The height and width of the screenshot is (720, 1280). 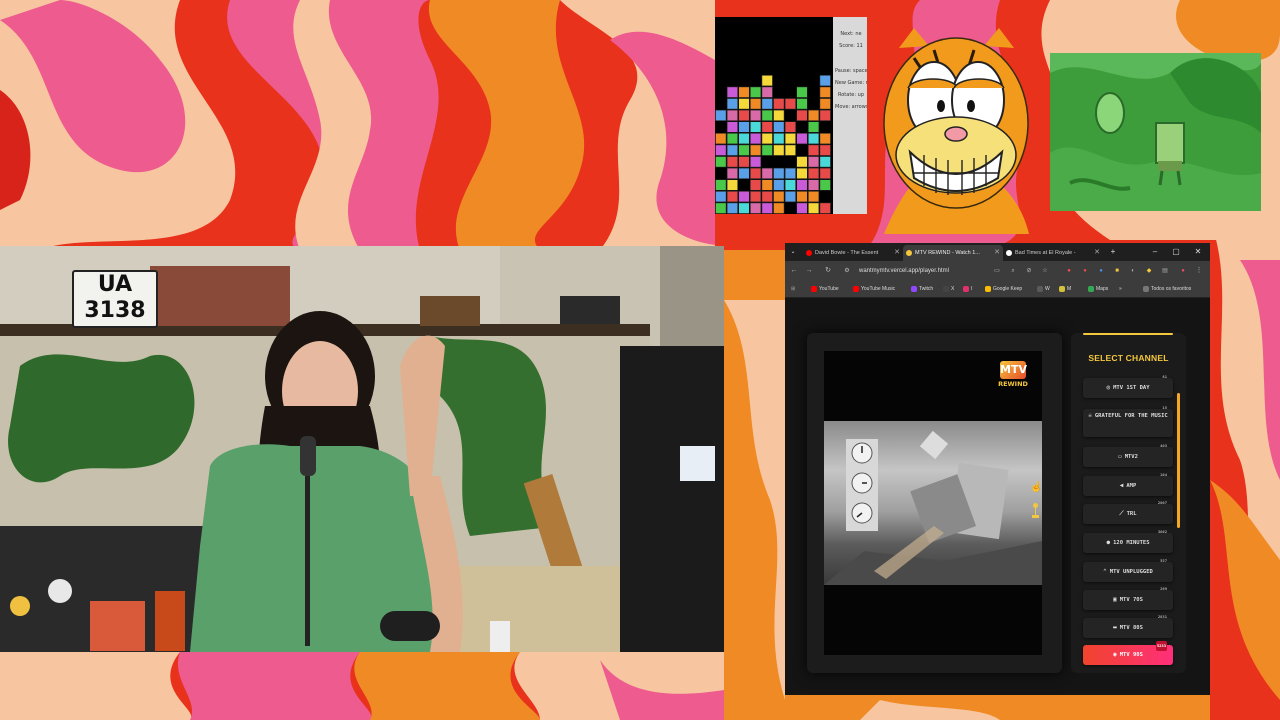 I want to click on bookmark-star-icon: ☆, so click(x=1045, y=271).